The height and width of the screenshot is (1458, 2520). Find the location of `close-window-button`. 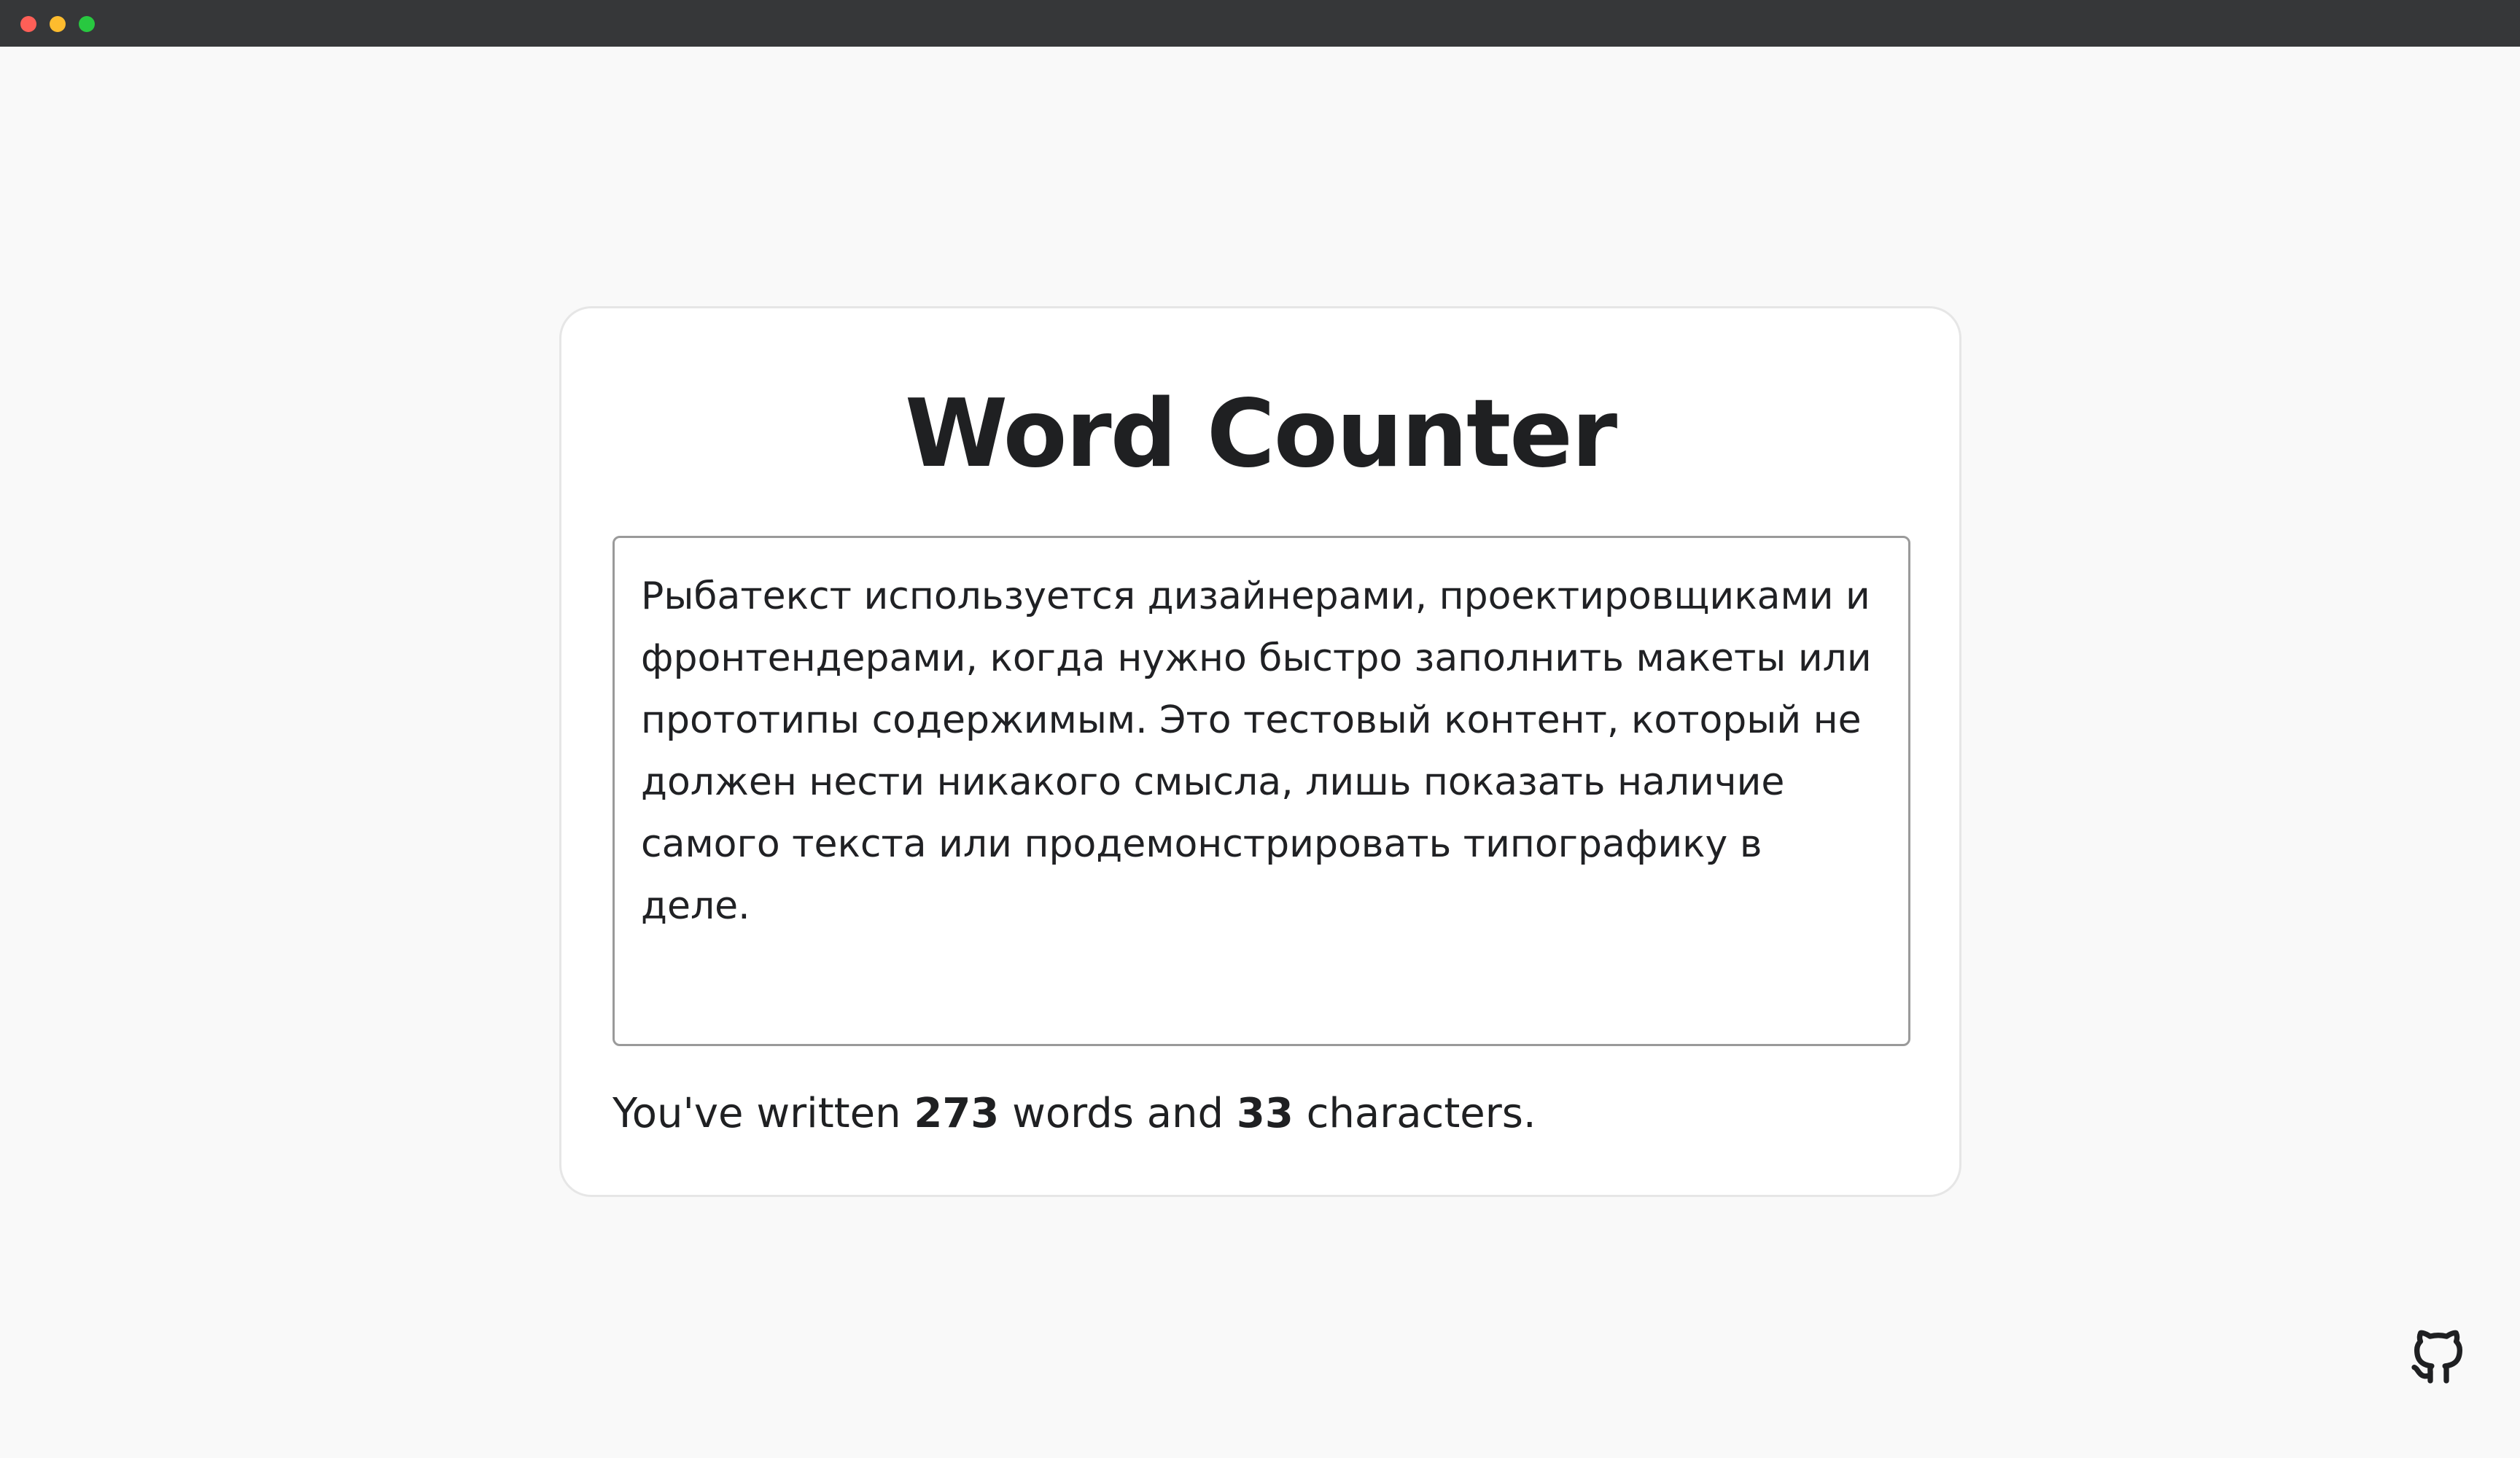

close-window-button is located at coordinates (28, 24).